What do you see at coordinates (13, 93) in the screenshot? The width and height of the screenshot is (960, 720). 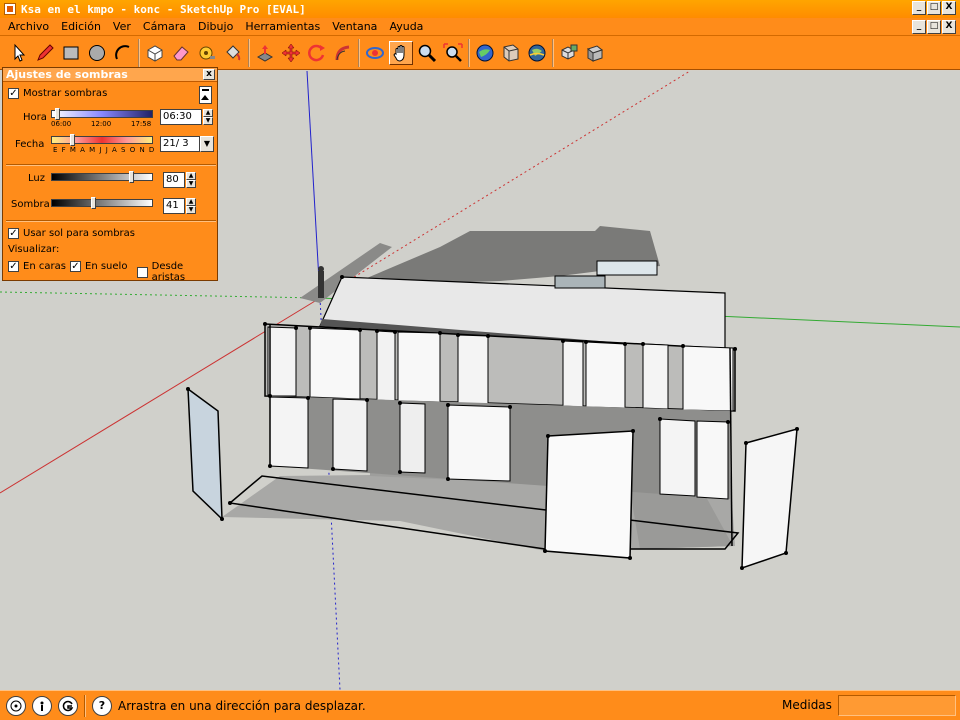 I see `show-shadows-checkbox: ✓` at bounding box center [13, 93].